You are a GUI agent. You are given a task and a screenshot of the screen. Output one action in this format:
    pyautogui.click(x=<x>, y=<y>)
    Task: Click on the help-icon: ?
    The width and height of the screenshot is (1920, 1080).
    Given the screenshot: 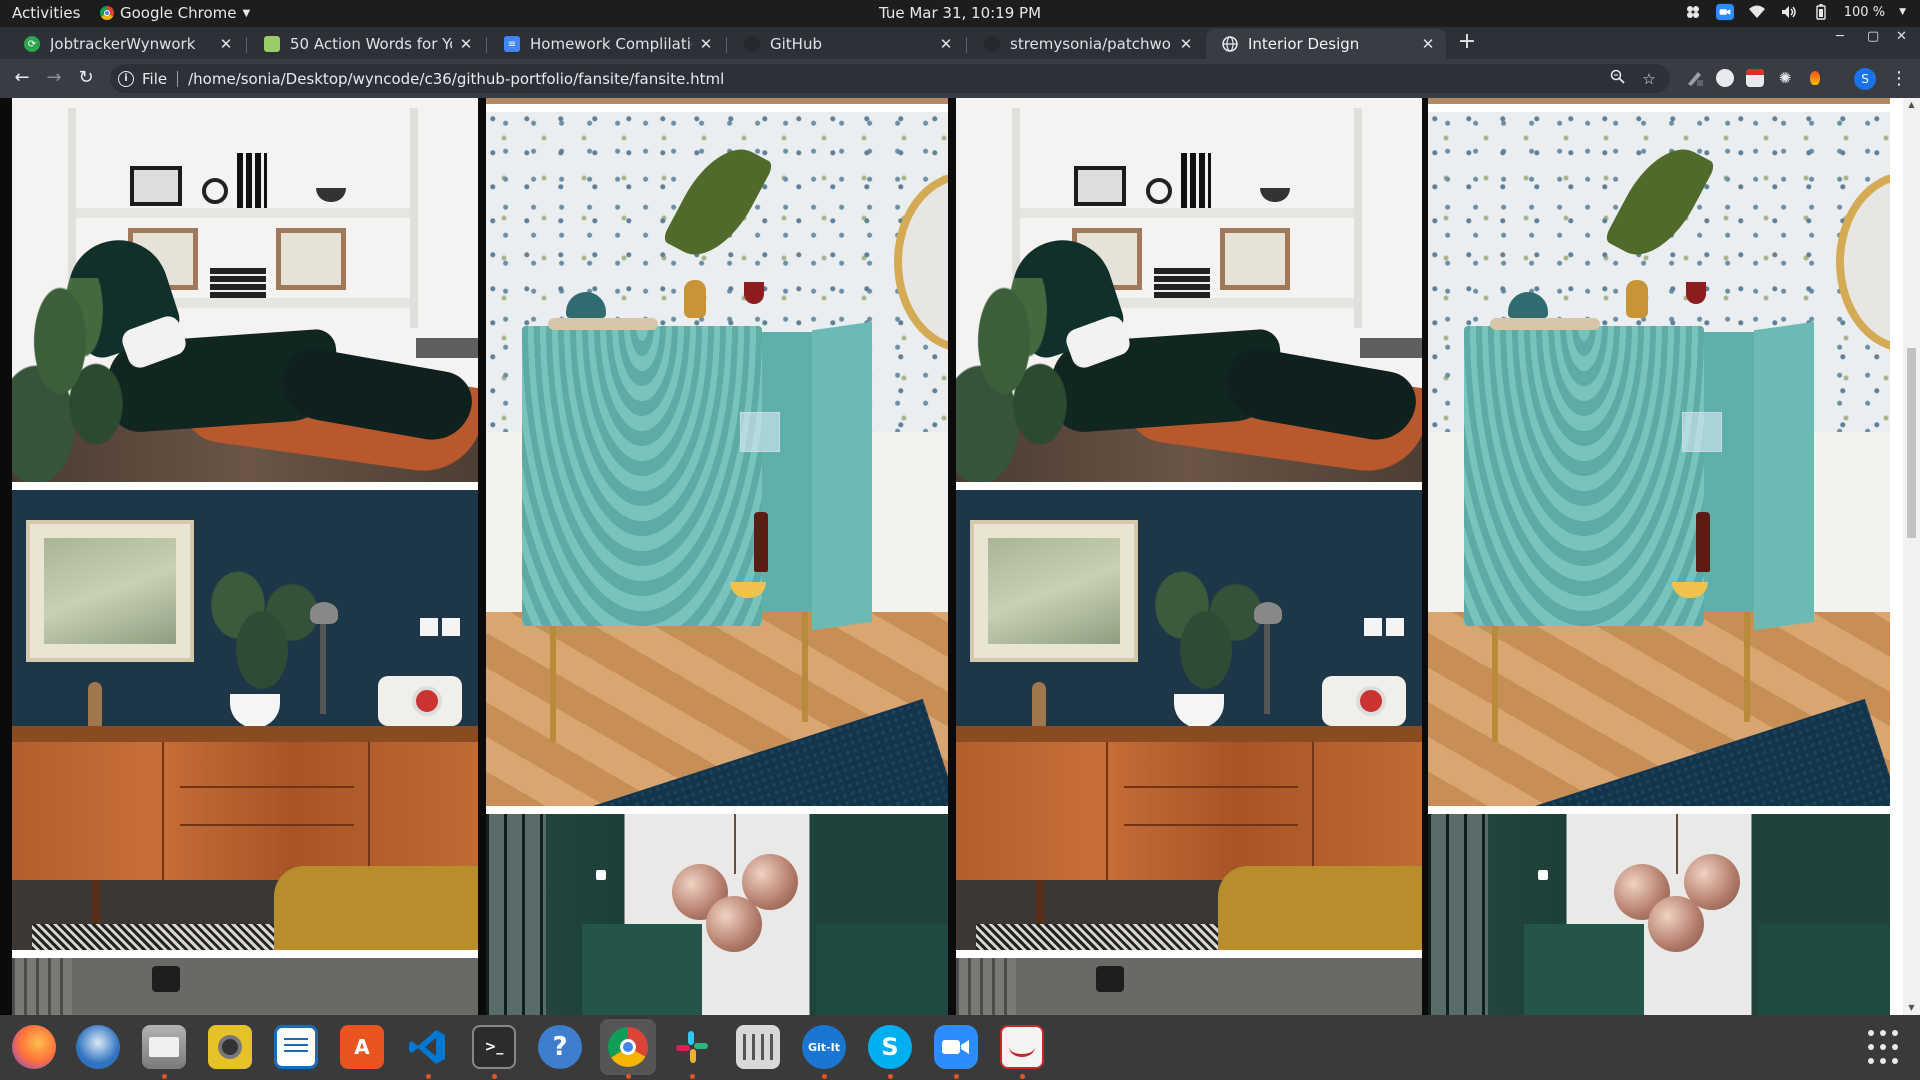 What is the action you would take?
    pyautogui.click(x=560, y=1047)
    